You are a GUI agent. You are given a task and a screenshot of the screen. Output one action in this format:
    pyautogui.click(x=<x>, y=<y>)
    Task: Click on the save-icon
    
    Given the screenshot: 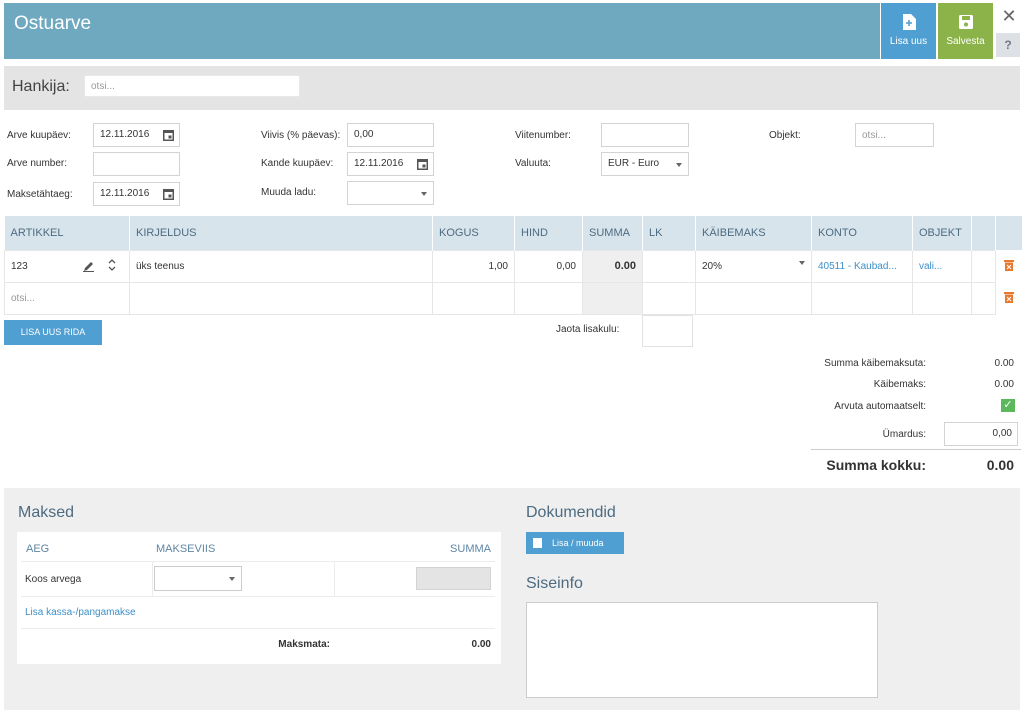 What is the action you would take?
    pyautogui.click(x=965, y=22)
    